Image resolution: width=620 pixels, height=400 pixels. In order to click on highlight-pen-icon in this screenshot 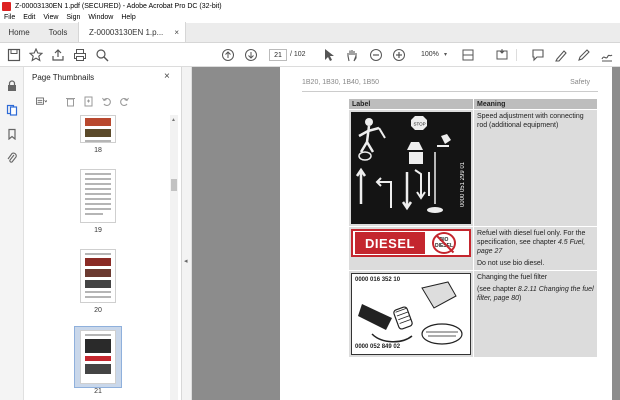, I will do `click(561, 55)`.